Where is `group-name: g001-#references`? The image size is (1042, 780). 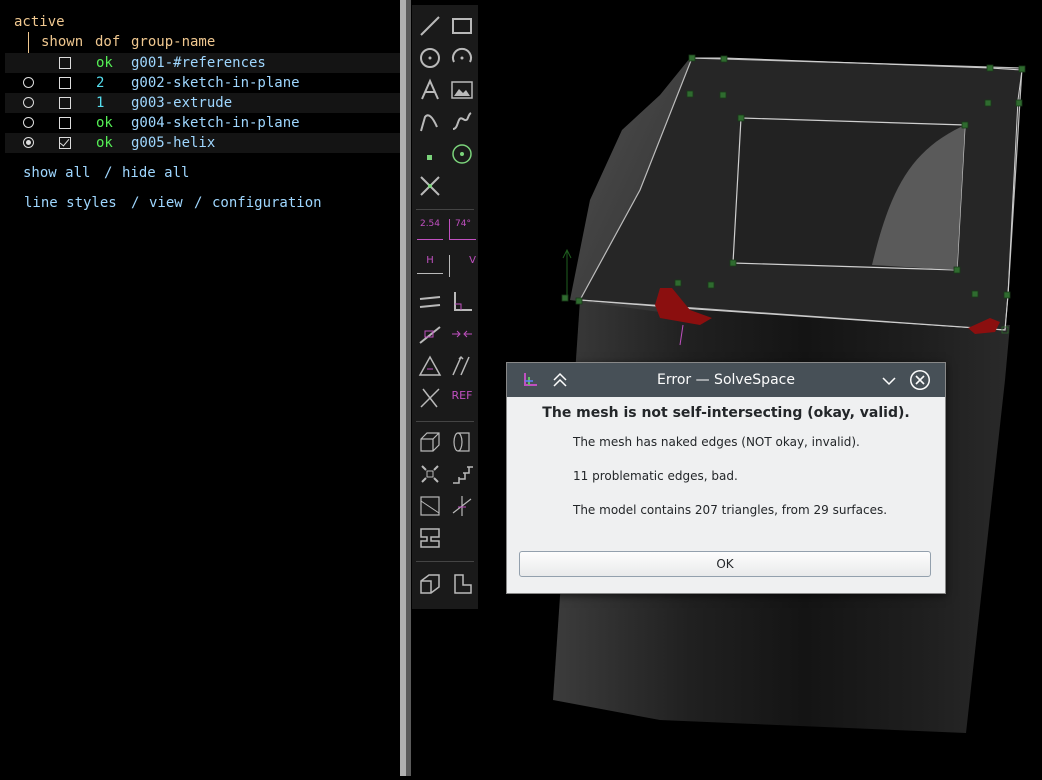 group-name: g001-#references is located at coordinates (198, 63).